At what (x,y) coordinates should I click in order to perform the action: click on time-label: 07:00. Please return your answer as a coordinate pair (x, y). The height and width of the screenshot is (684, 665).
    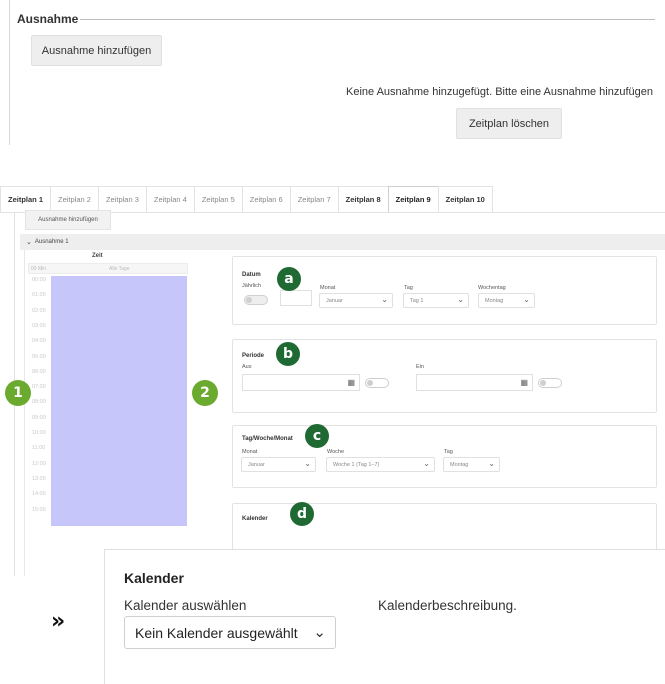
    Looking at the image, I should click on (39, 387).